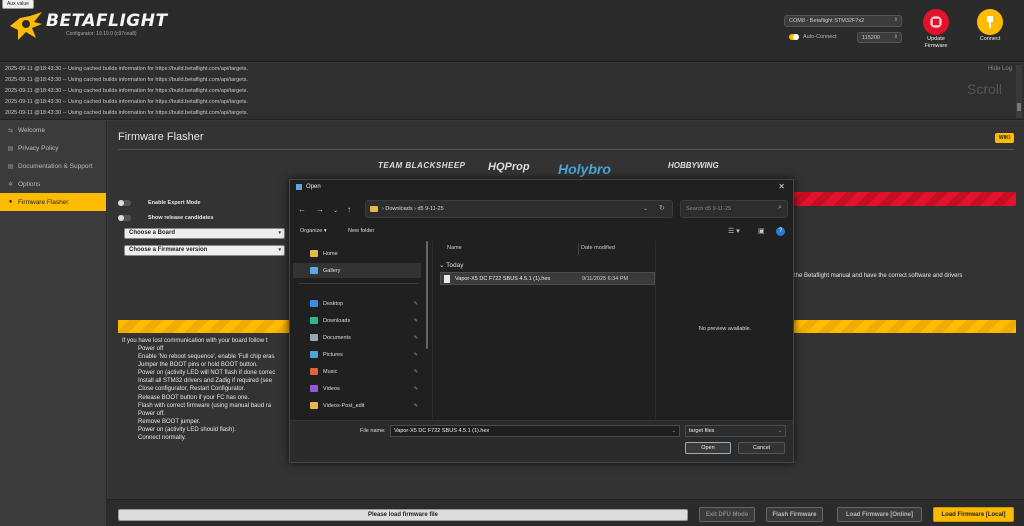 This screenshot has width=1024, height=526. Describe the element at coordinates (337, 337) in the screenshot. I see `nav-item-label: Documents` at that location.